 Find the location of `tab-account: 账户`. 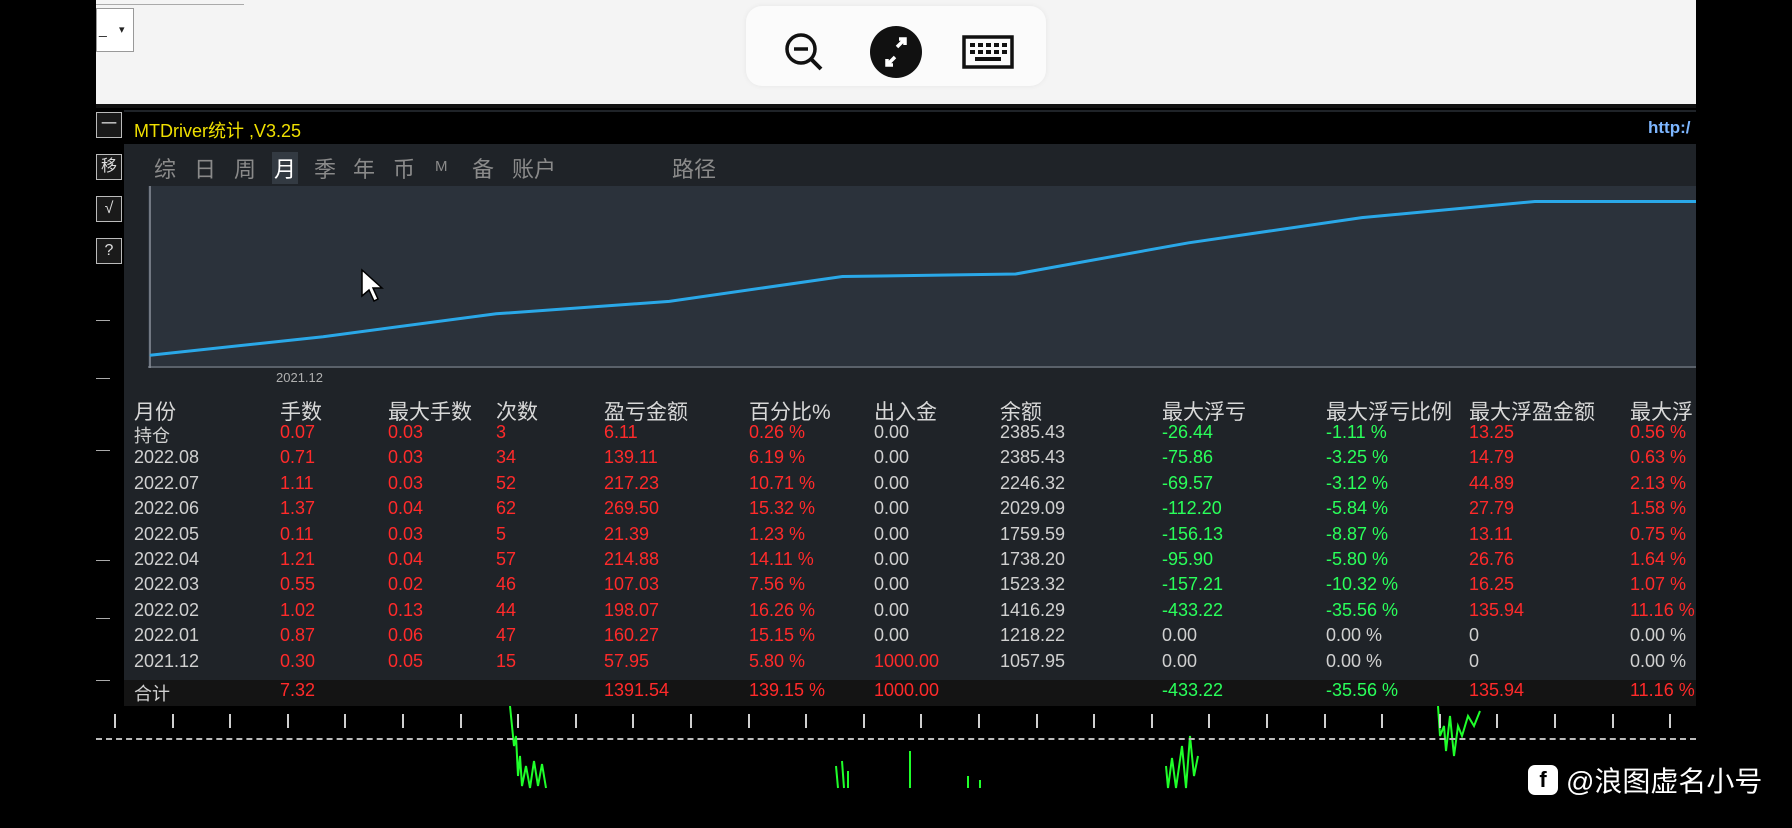

tab-account: 账户 is located at coordinates (534, 168).